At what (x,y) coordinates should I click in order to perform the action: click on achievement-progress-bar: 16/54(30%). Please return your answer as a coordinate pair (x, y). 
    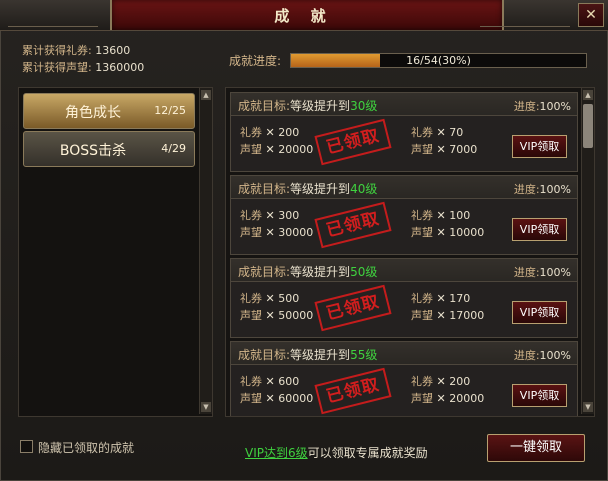
    Looking at the image, I should click on (438, 60).